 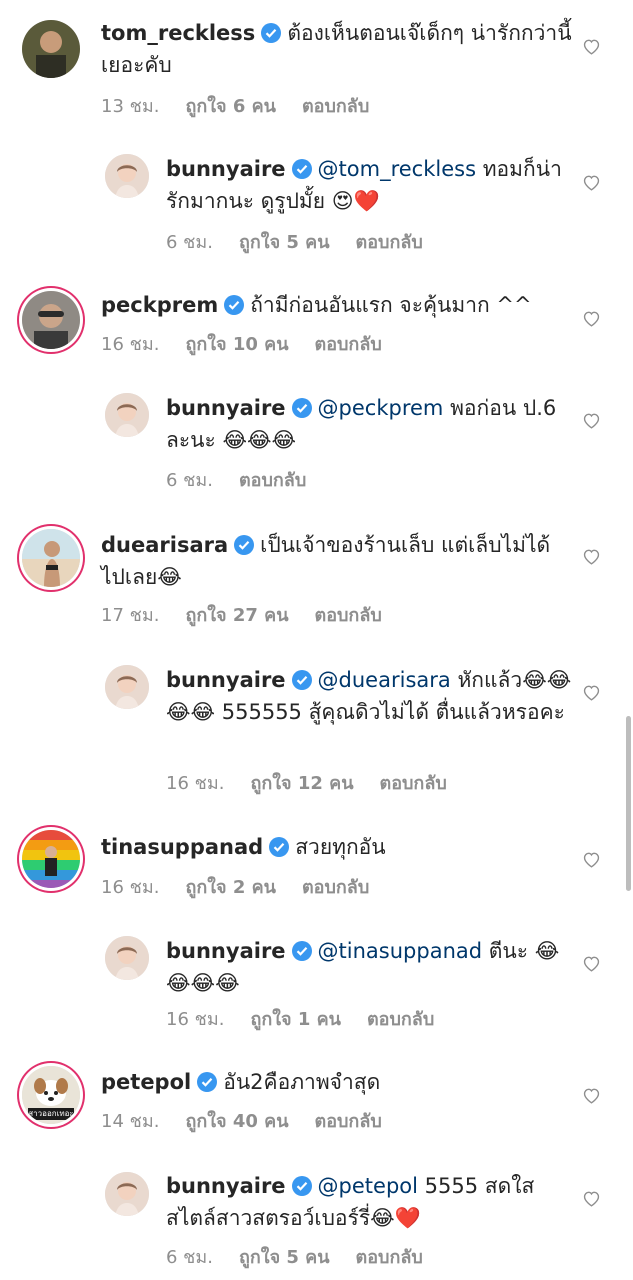 What do you see at coordinates (391, 305) in the screenshot?
I see `comment-body: ถ้ามีก่อนอันแรก จะคุ้นมาก ^^` at bounding box center [391, 305].